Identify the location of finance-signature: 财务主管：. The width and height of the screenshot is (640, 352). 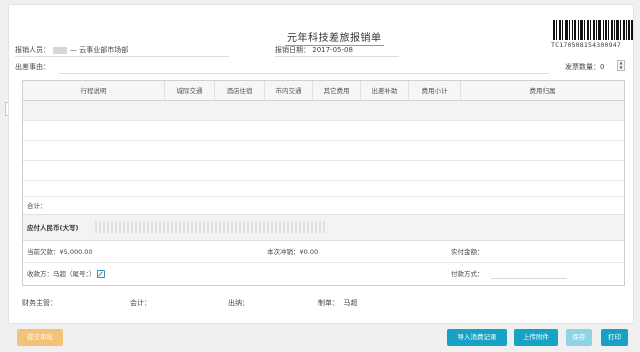
(39, 303).